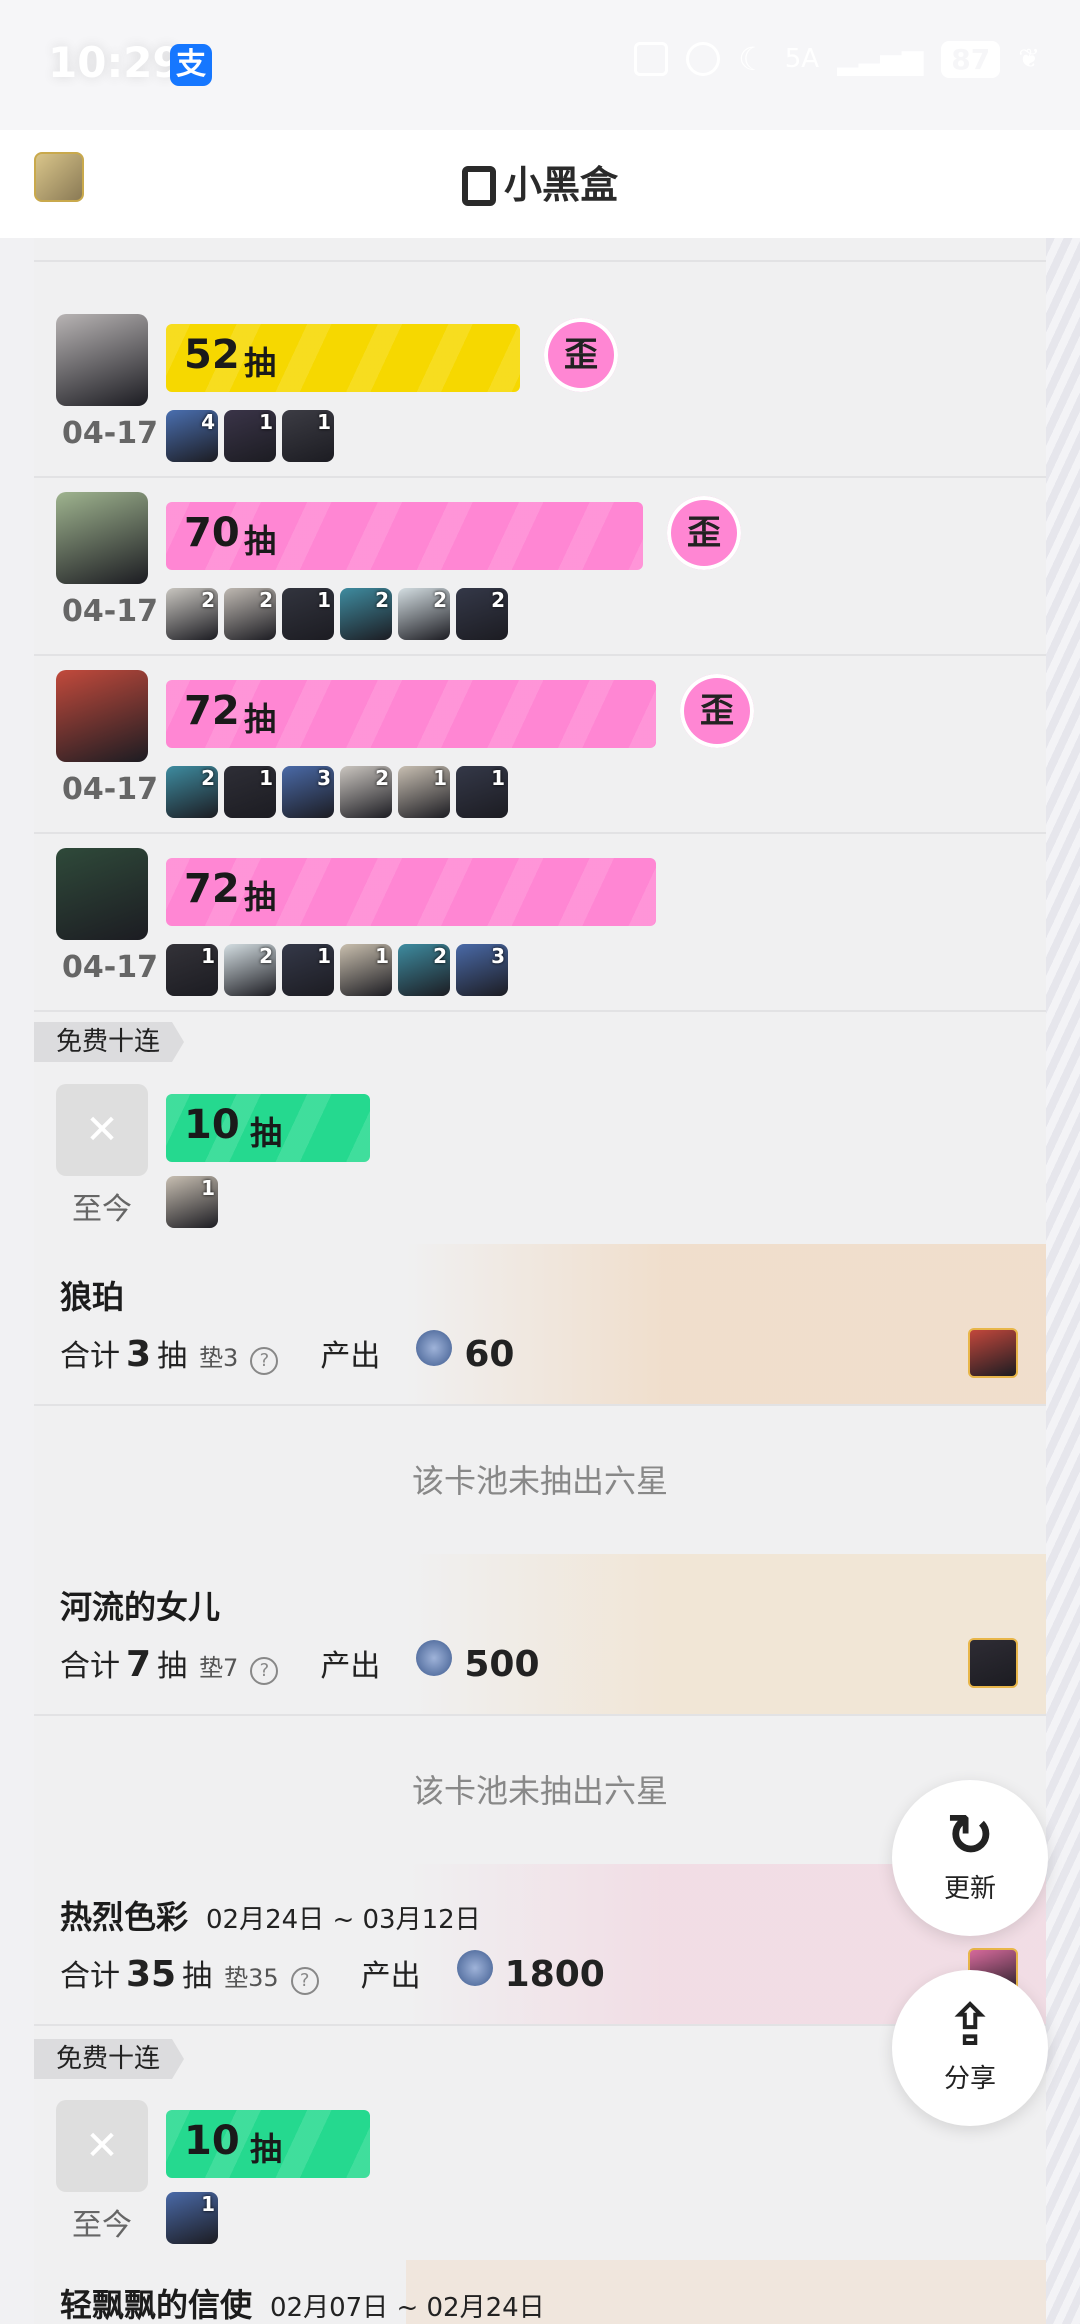 The width and height of the screenshot is (1080, 2324). What do you see at coordinates (502, 1664) in the screenshot?
I see `output-value: 500` at bounding box center [502, 1664].